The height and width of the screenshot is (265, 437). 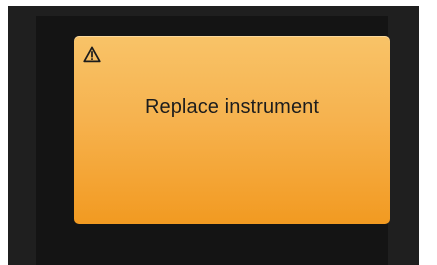 I want to click on alert-message: Replace instrument, so click(x=232, y=107).